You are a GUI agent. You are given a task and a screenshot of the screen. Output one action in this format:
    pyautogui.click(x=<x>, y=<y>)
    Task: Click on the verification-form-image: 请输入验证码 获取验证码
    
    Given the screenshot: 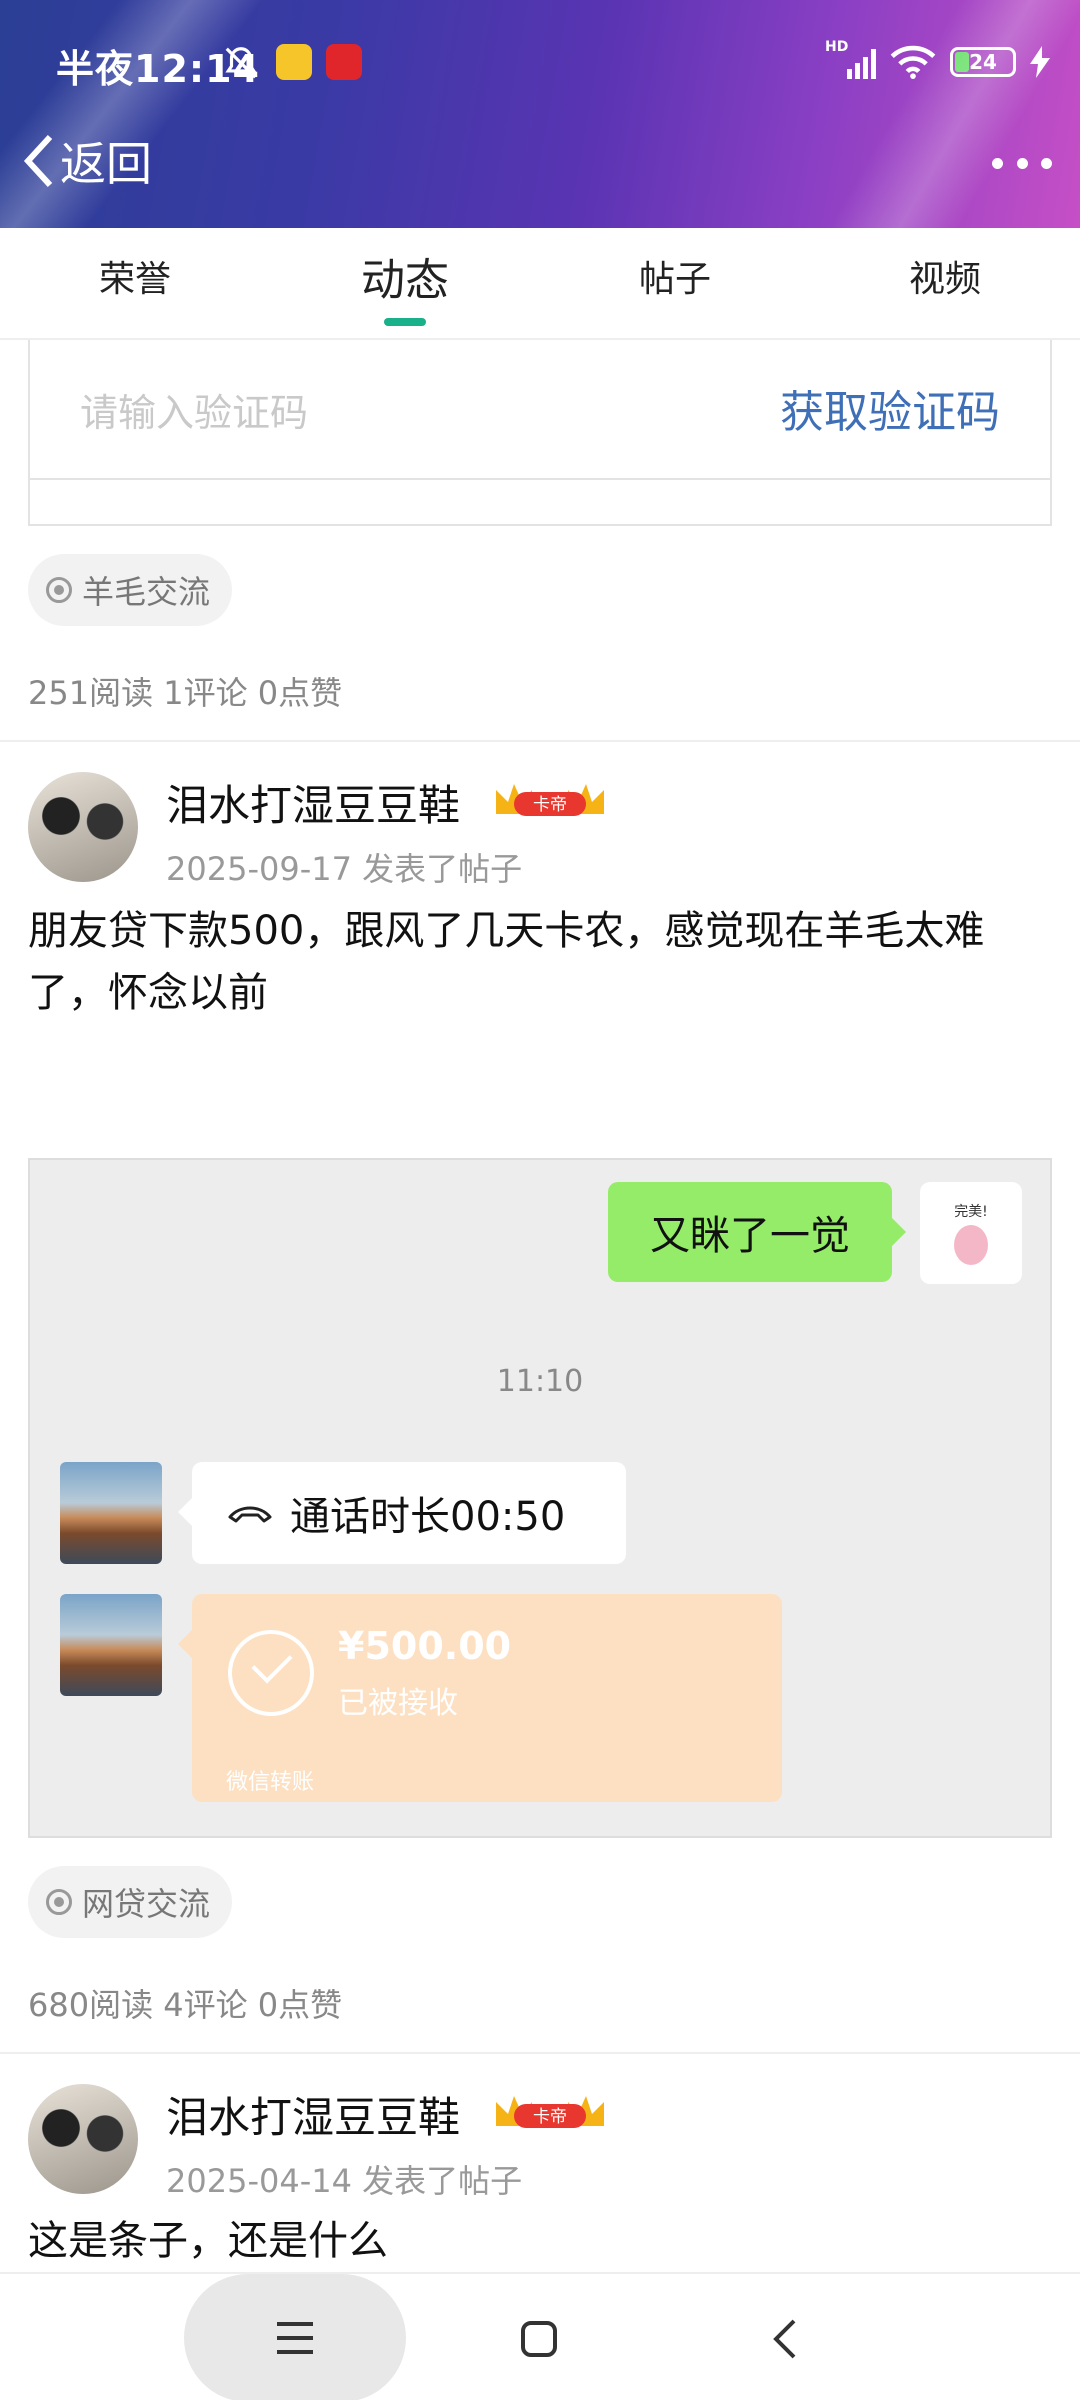 What is the action you would take?
    pyautogui.click(x=540, y=433)
    